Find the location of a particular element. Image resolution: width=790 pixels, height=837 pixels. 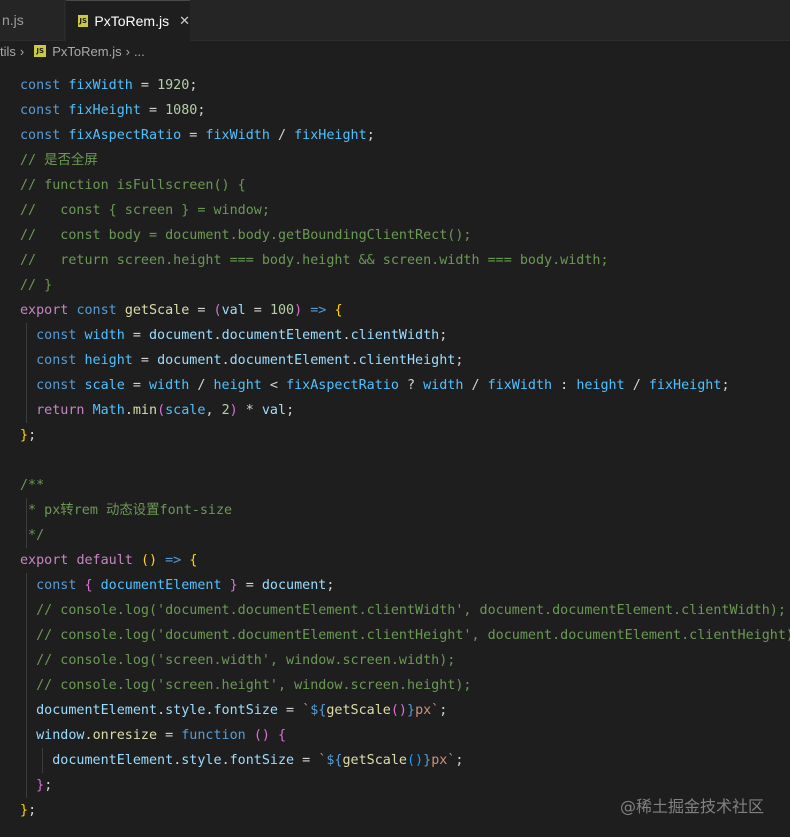

code-comment: // 是否全屏 is located at coordinates (59, 160).